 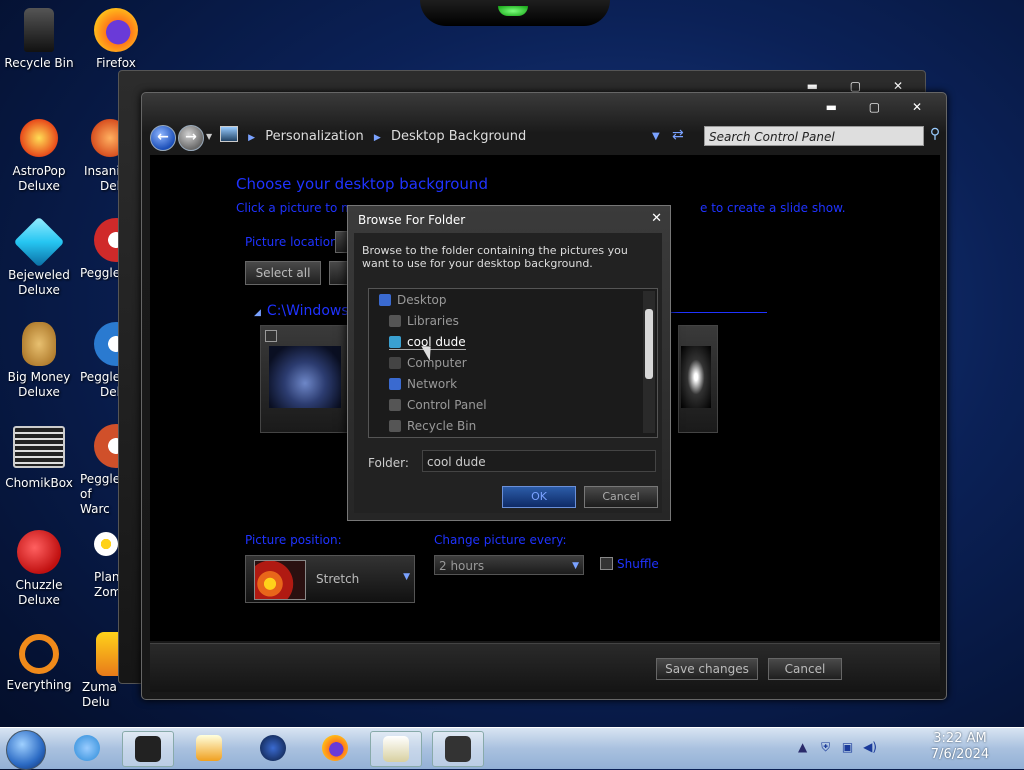 What do you see at coordinates (395, 321) in the screenshot?
I see `libraries-icon` at bounding box center [395, 321].